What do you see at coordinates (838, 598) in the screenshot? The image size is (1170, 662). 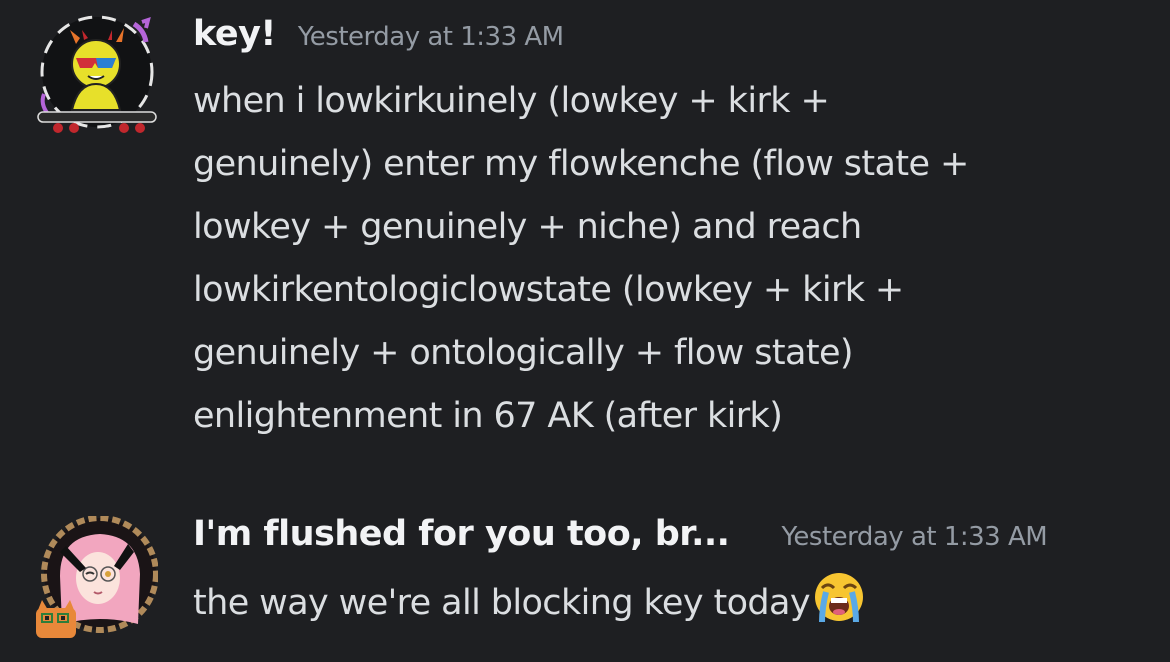 I see `loudly-crying-face-emoji-icon` at bounding box center [838, 598].